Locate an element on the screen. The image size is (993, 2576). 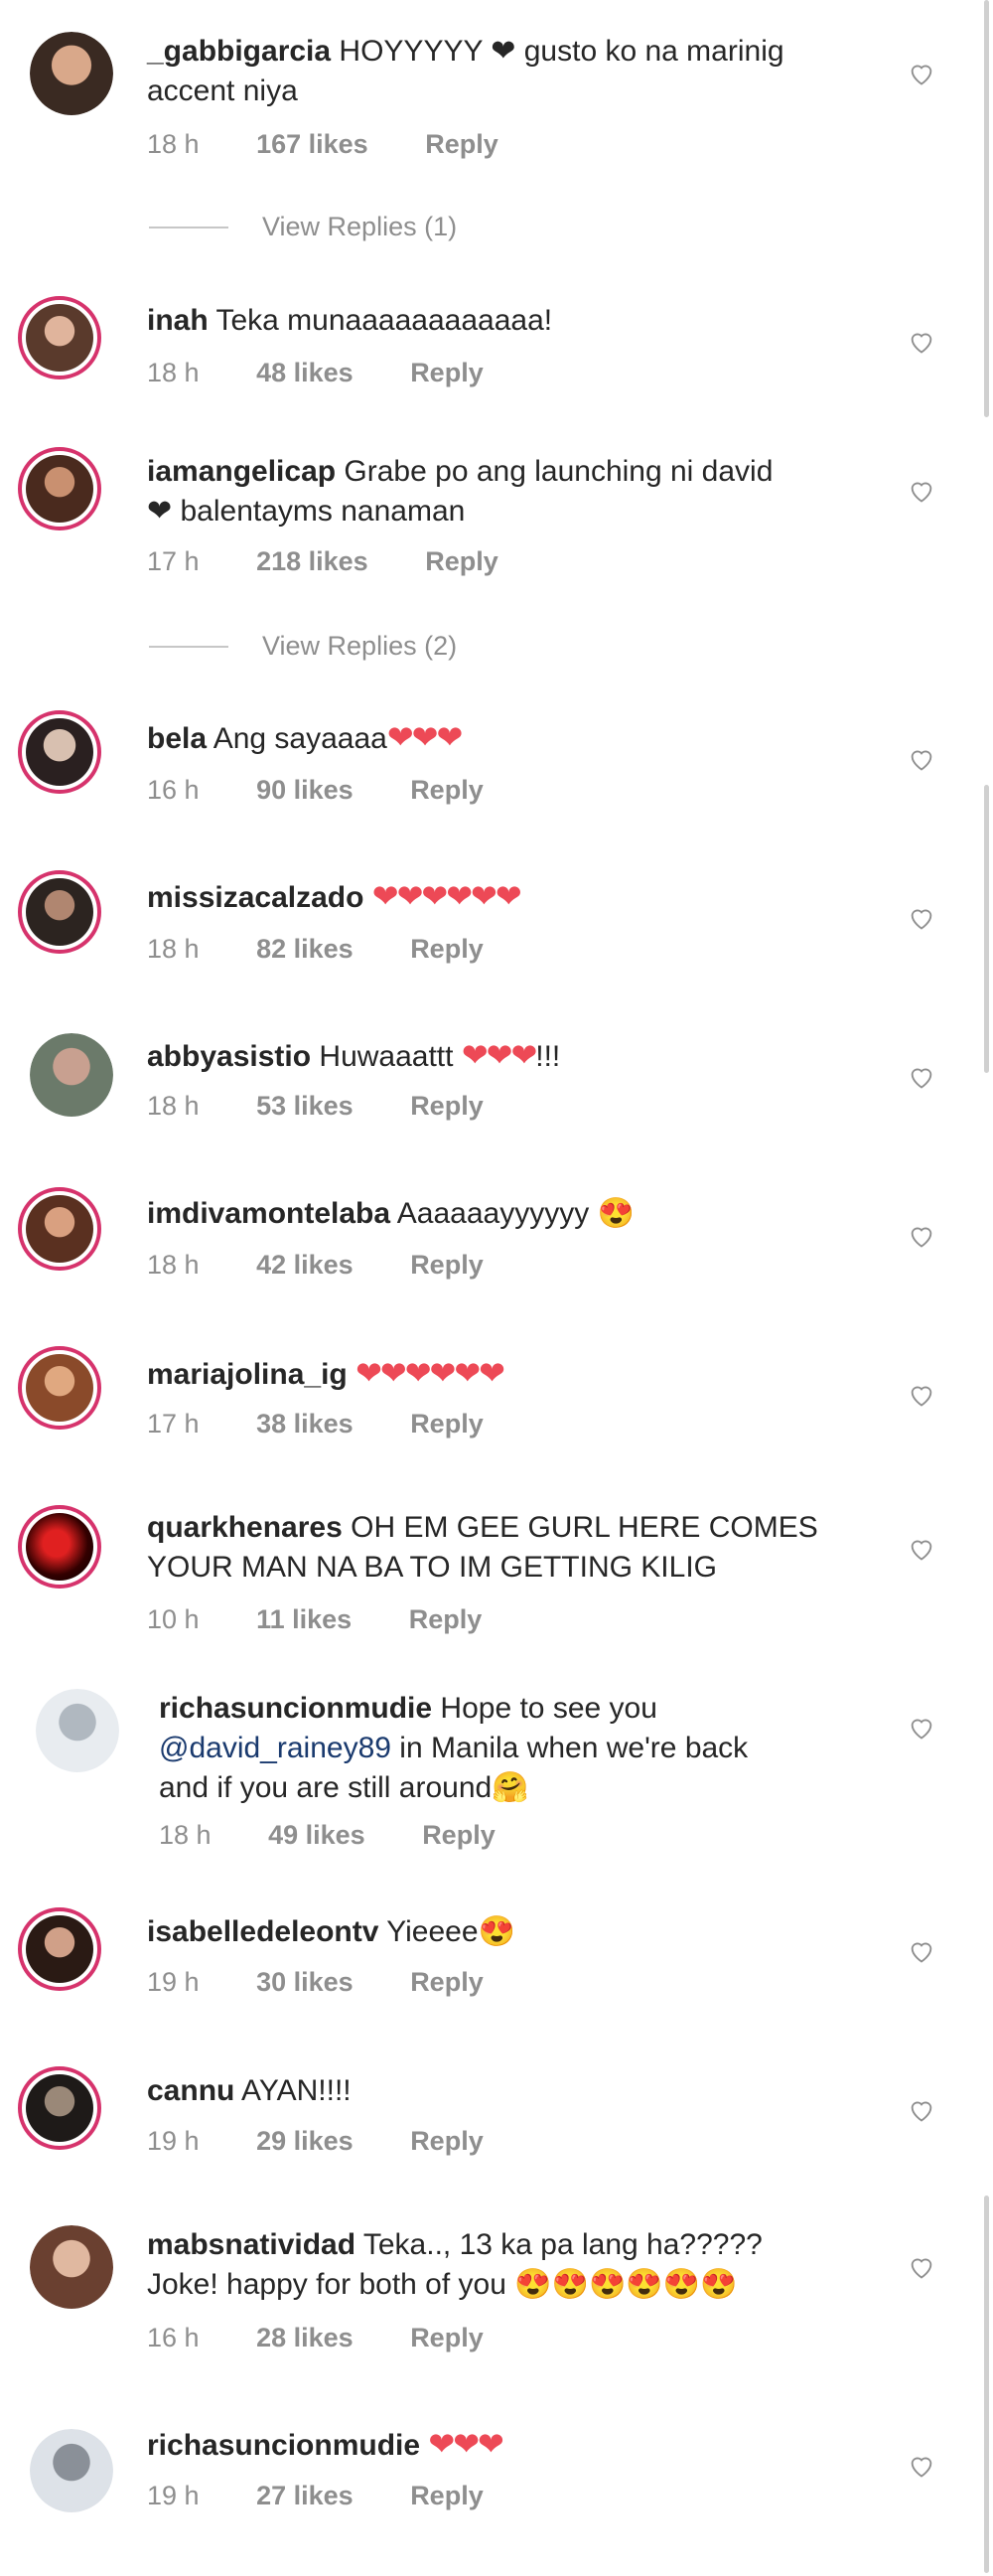
comment-likes: 28 likes is located at coordinates (305, 2337).